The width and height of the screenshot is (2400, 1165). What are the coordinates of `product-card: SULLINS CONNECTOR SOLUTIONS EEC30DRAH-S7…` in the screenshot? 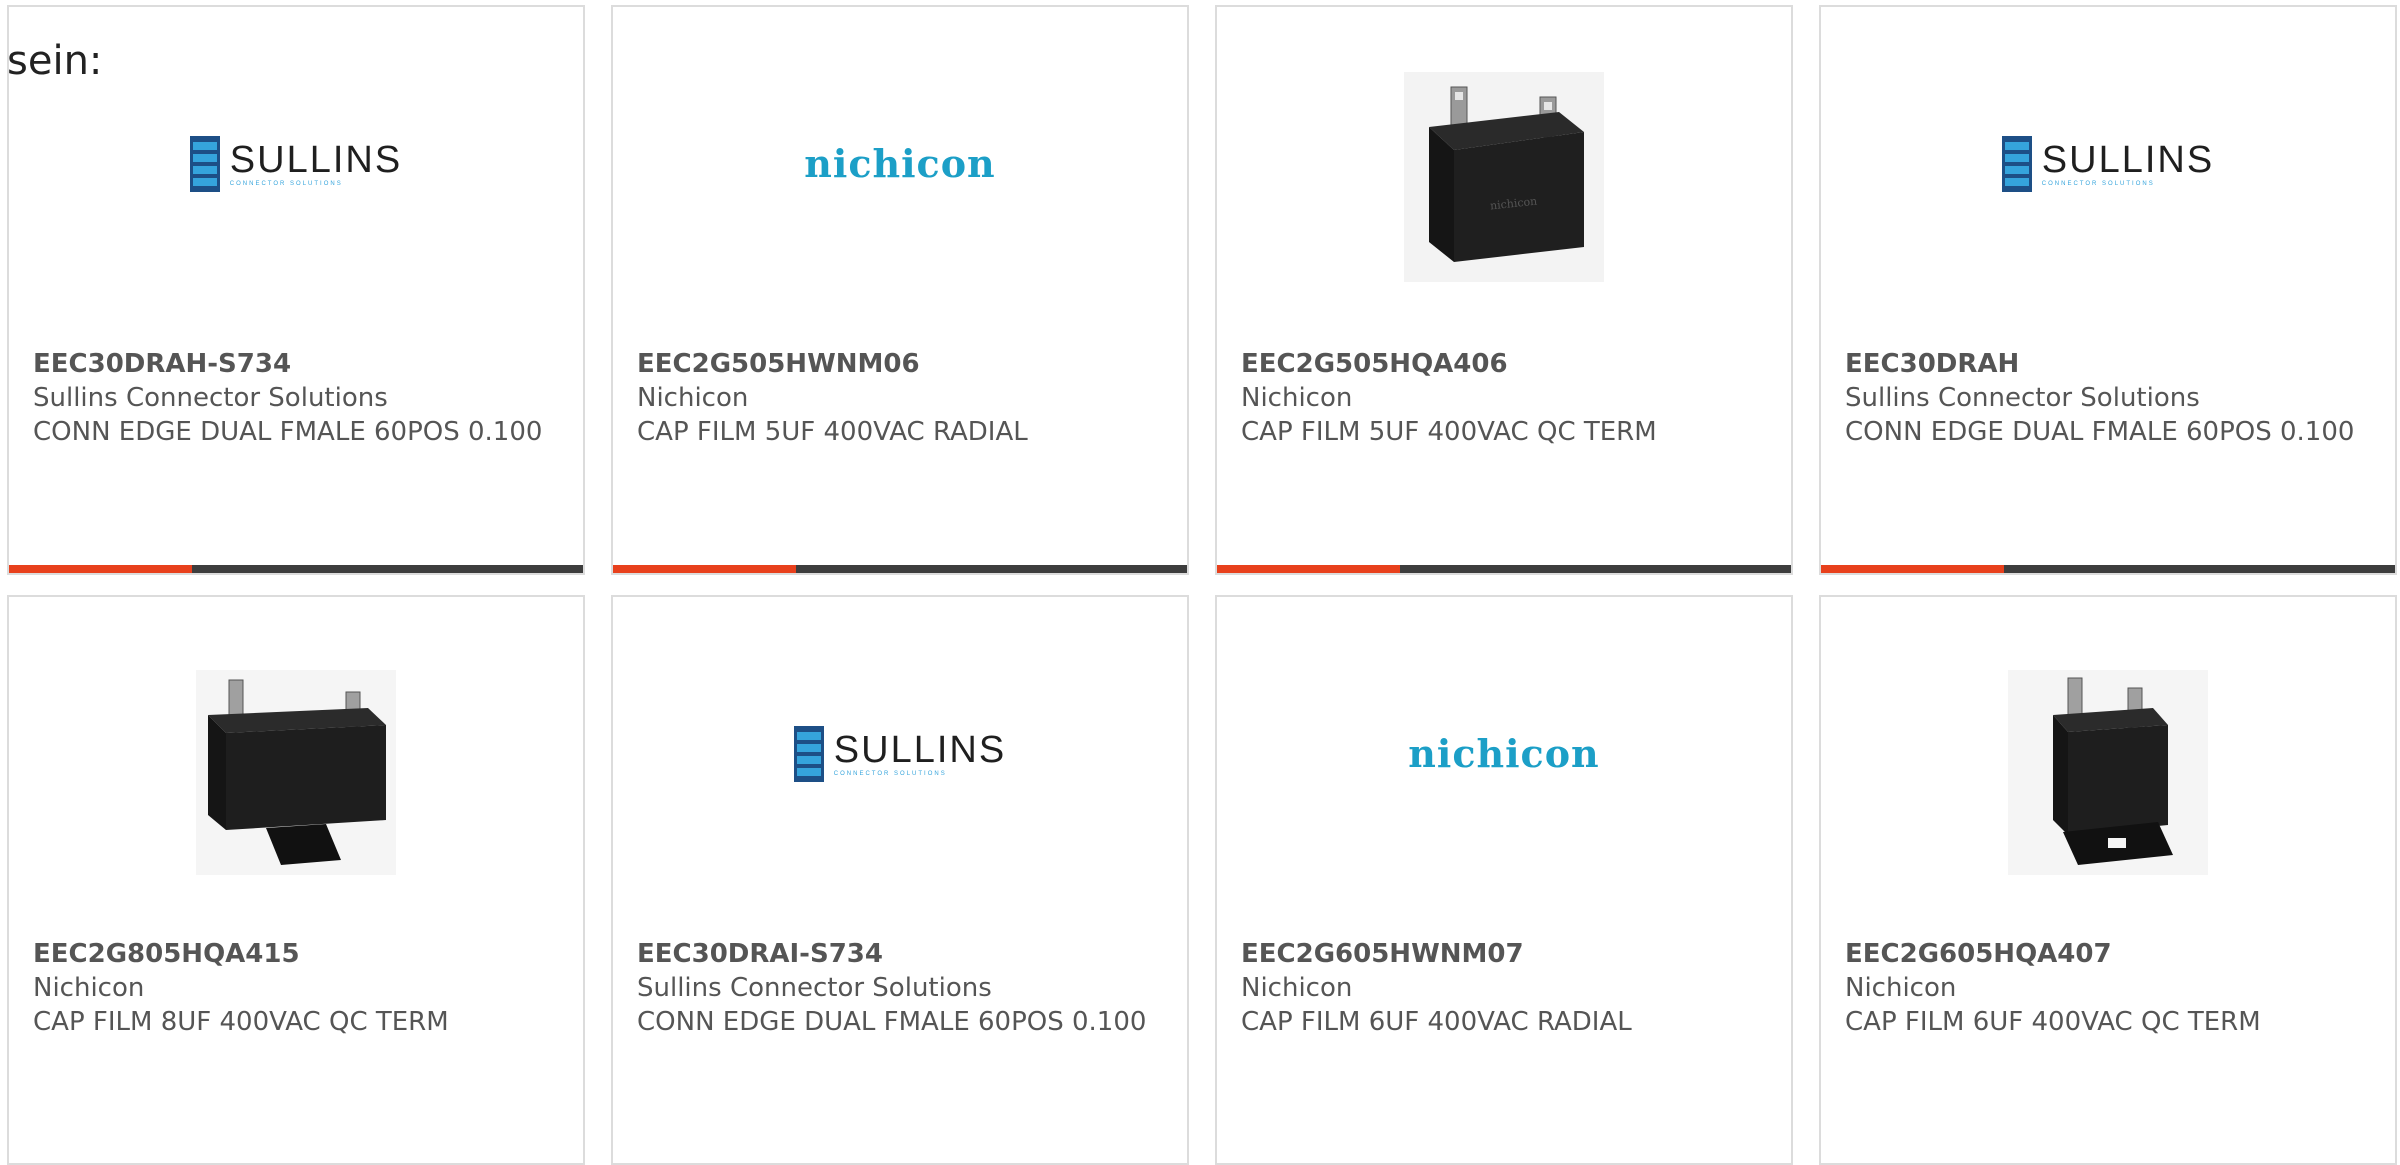 It's located at (296, 290).